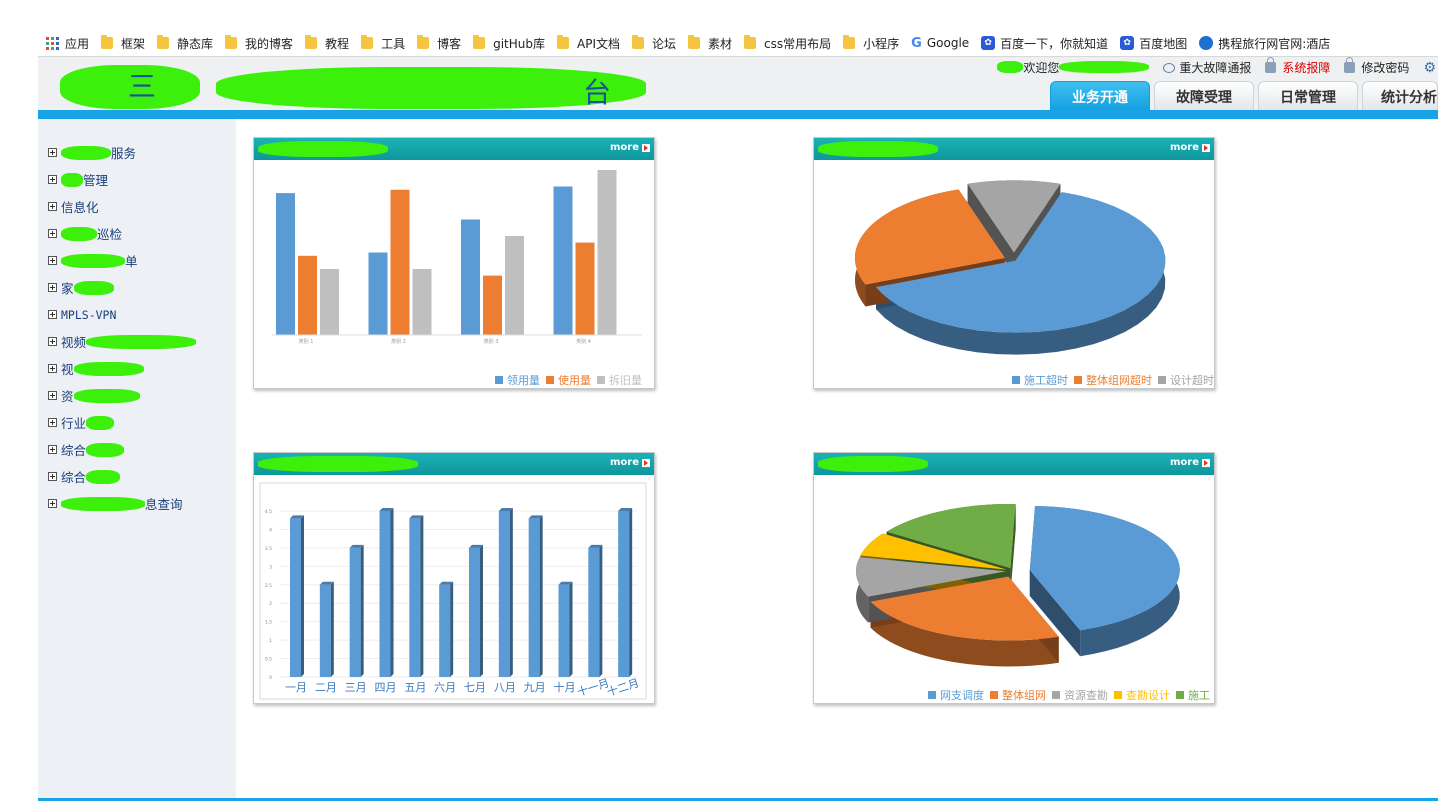 This screenshot has width=1438, height=801. I want to click on tab-business-open: 业务开通, so click(1100, 96).